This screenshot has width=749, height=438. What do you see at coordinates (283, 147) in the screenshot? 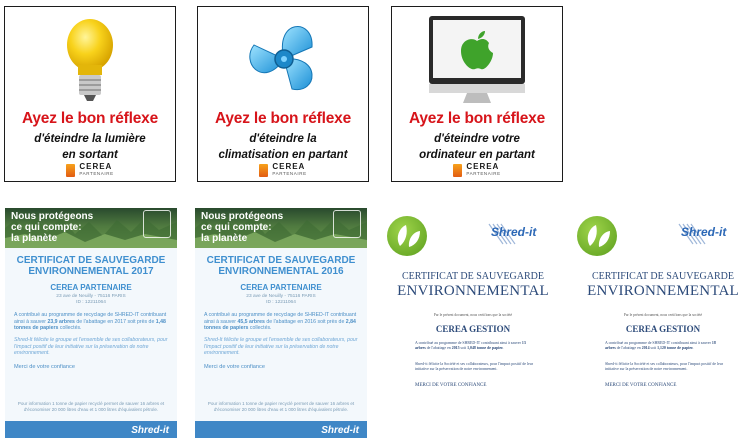
I see `poster-subtitle: d'éteindre la climatisation en partant` at bounding box center [283, 147].